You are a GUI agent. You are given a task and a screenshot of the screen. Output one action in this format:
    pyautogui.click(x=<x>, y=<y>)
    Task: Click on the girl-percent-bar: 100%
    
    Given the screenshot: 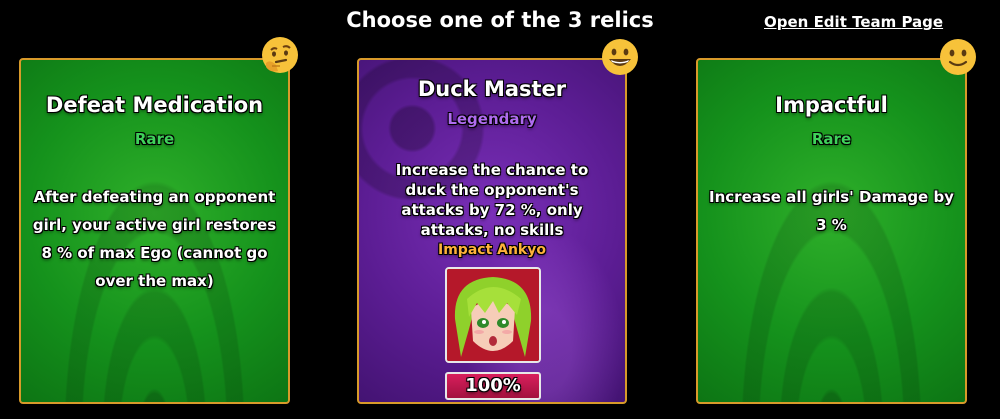 What is the action you would take?
    pyautogui.click(x=493, y=386)
    